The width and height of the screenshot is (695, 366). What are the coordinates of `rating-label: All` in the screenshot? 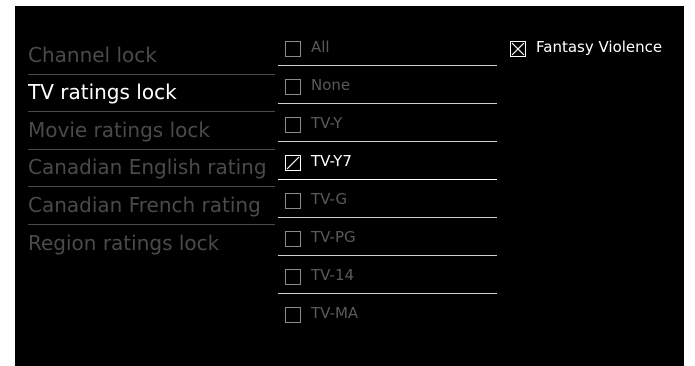 It's located at (320, 47).